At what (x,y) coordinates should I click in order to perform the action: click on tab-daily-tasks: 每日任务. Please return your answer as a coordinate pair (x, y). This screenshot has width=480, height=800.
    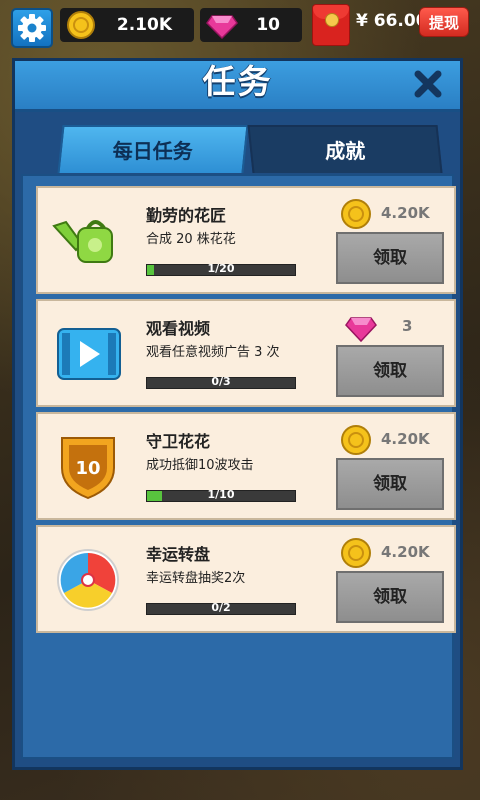
    Looking at the image, I should click on (153, 149).